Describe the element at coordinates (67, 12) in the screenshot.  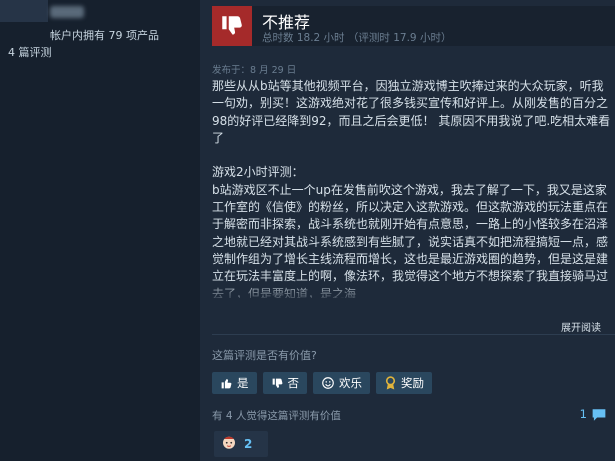
I see `profile-name-blurred` at that location.